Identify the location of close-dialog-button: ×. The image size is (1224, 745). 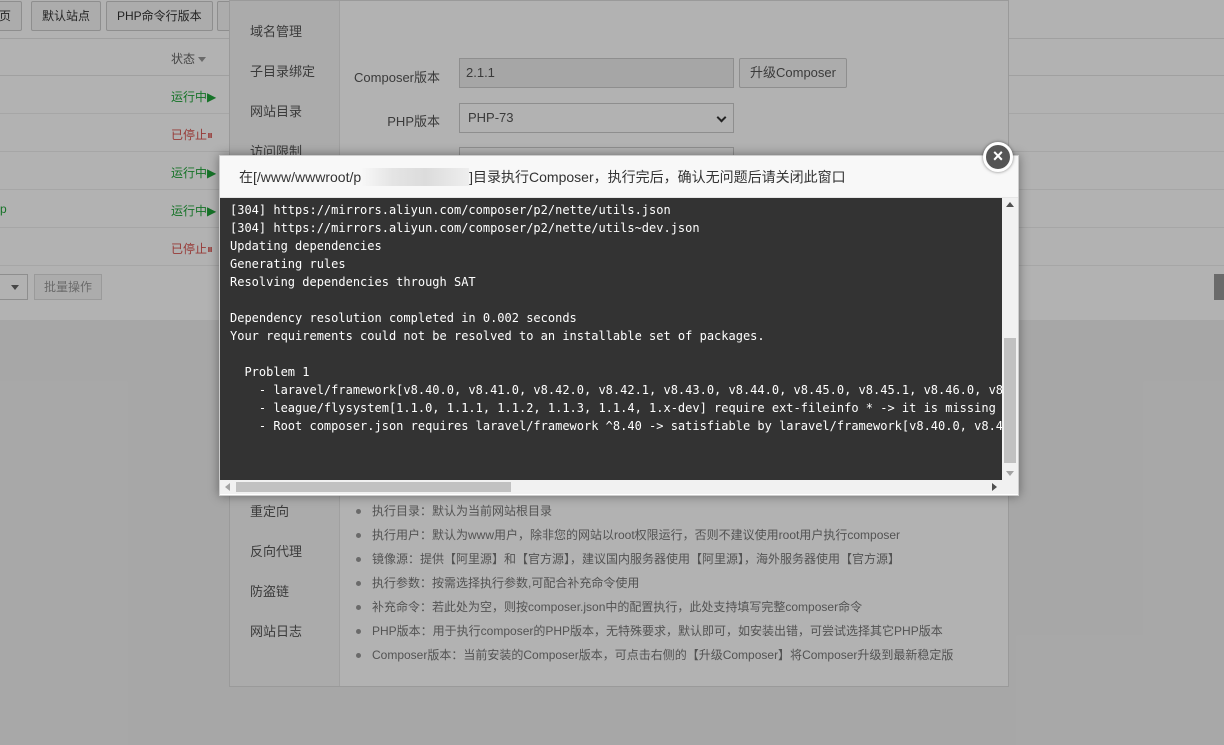
(998, 157).